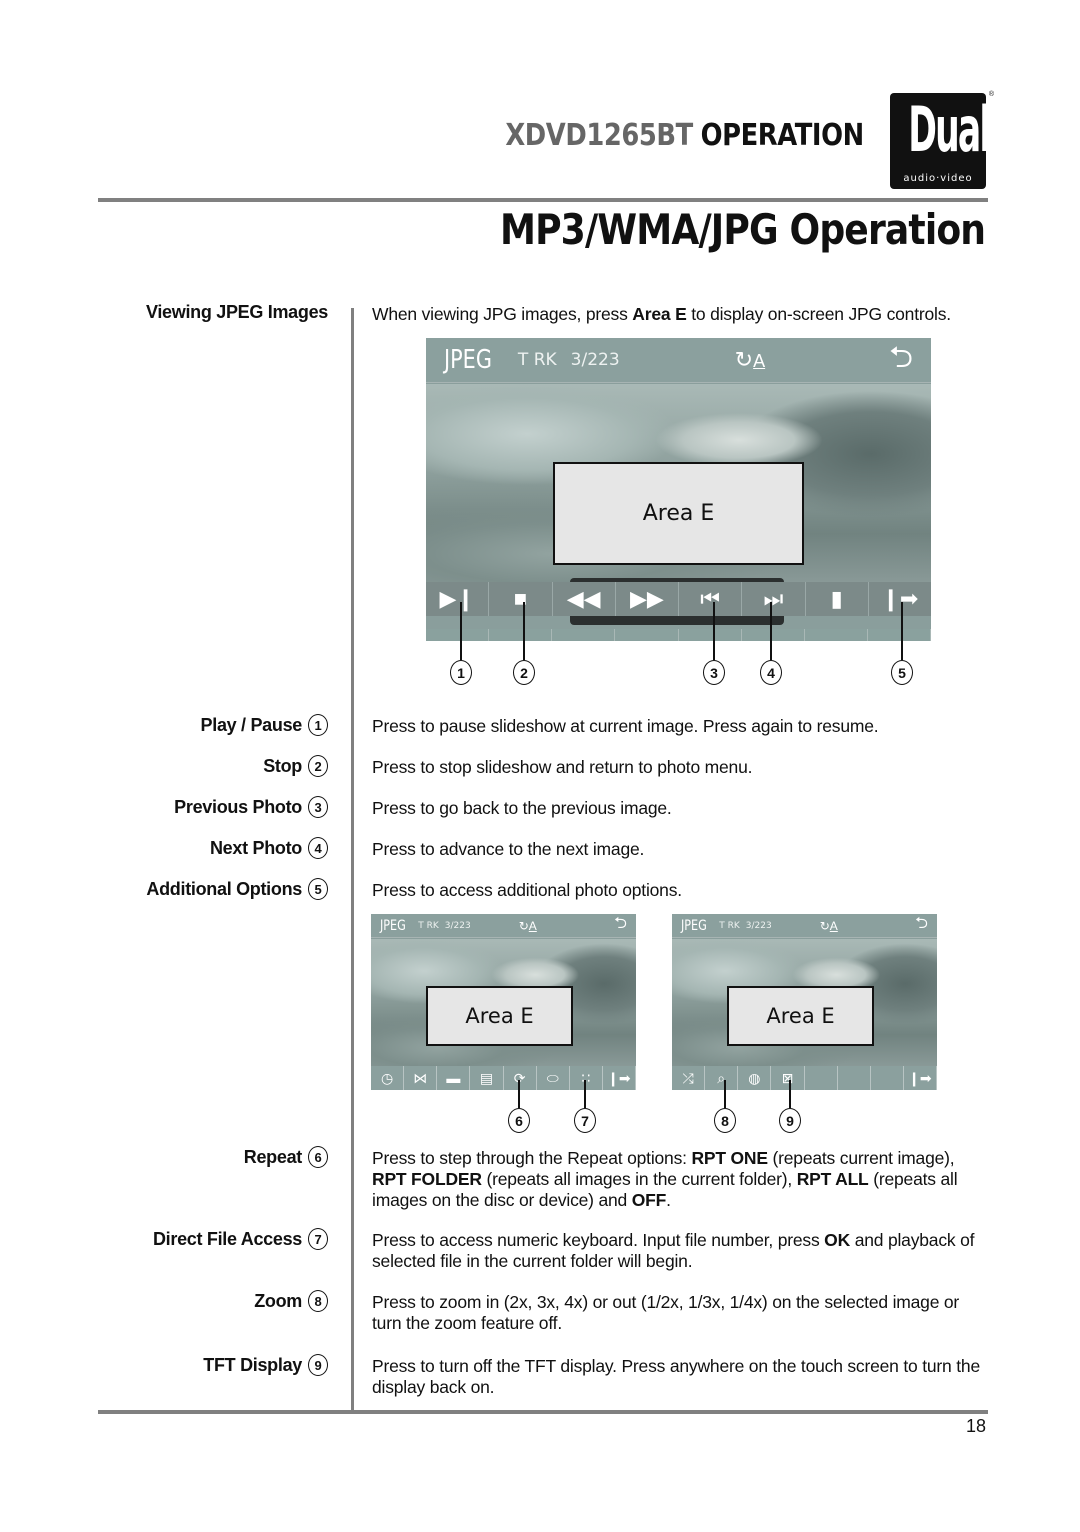 The image size is (1080, 1532). Describe the element at coordinates (685, 135) in the screenshot. I see `document-header: XDVD1265BT OPERATION` at that location.